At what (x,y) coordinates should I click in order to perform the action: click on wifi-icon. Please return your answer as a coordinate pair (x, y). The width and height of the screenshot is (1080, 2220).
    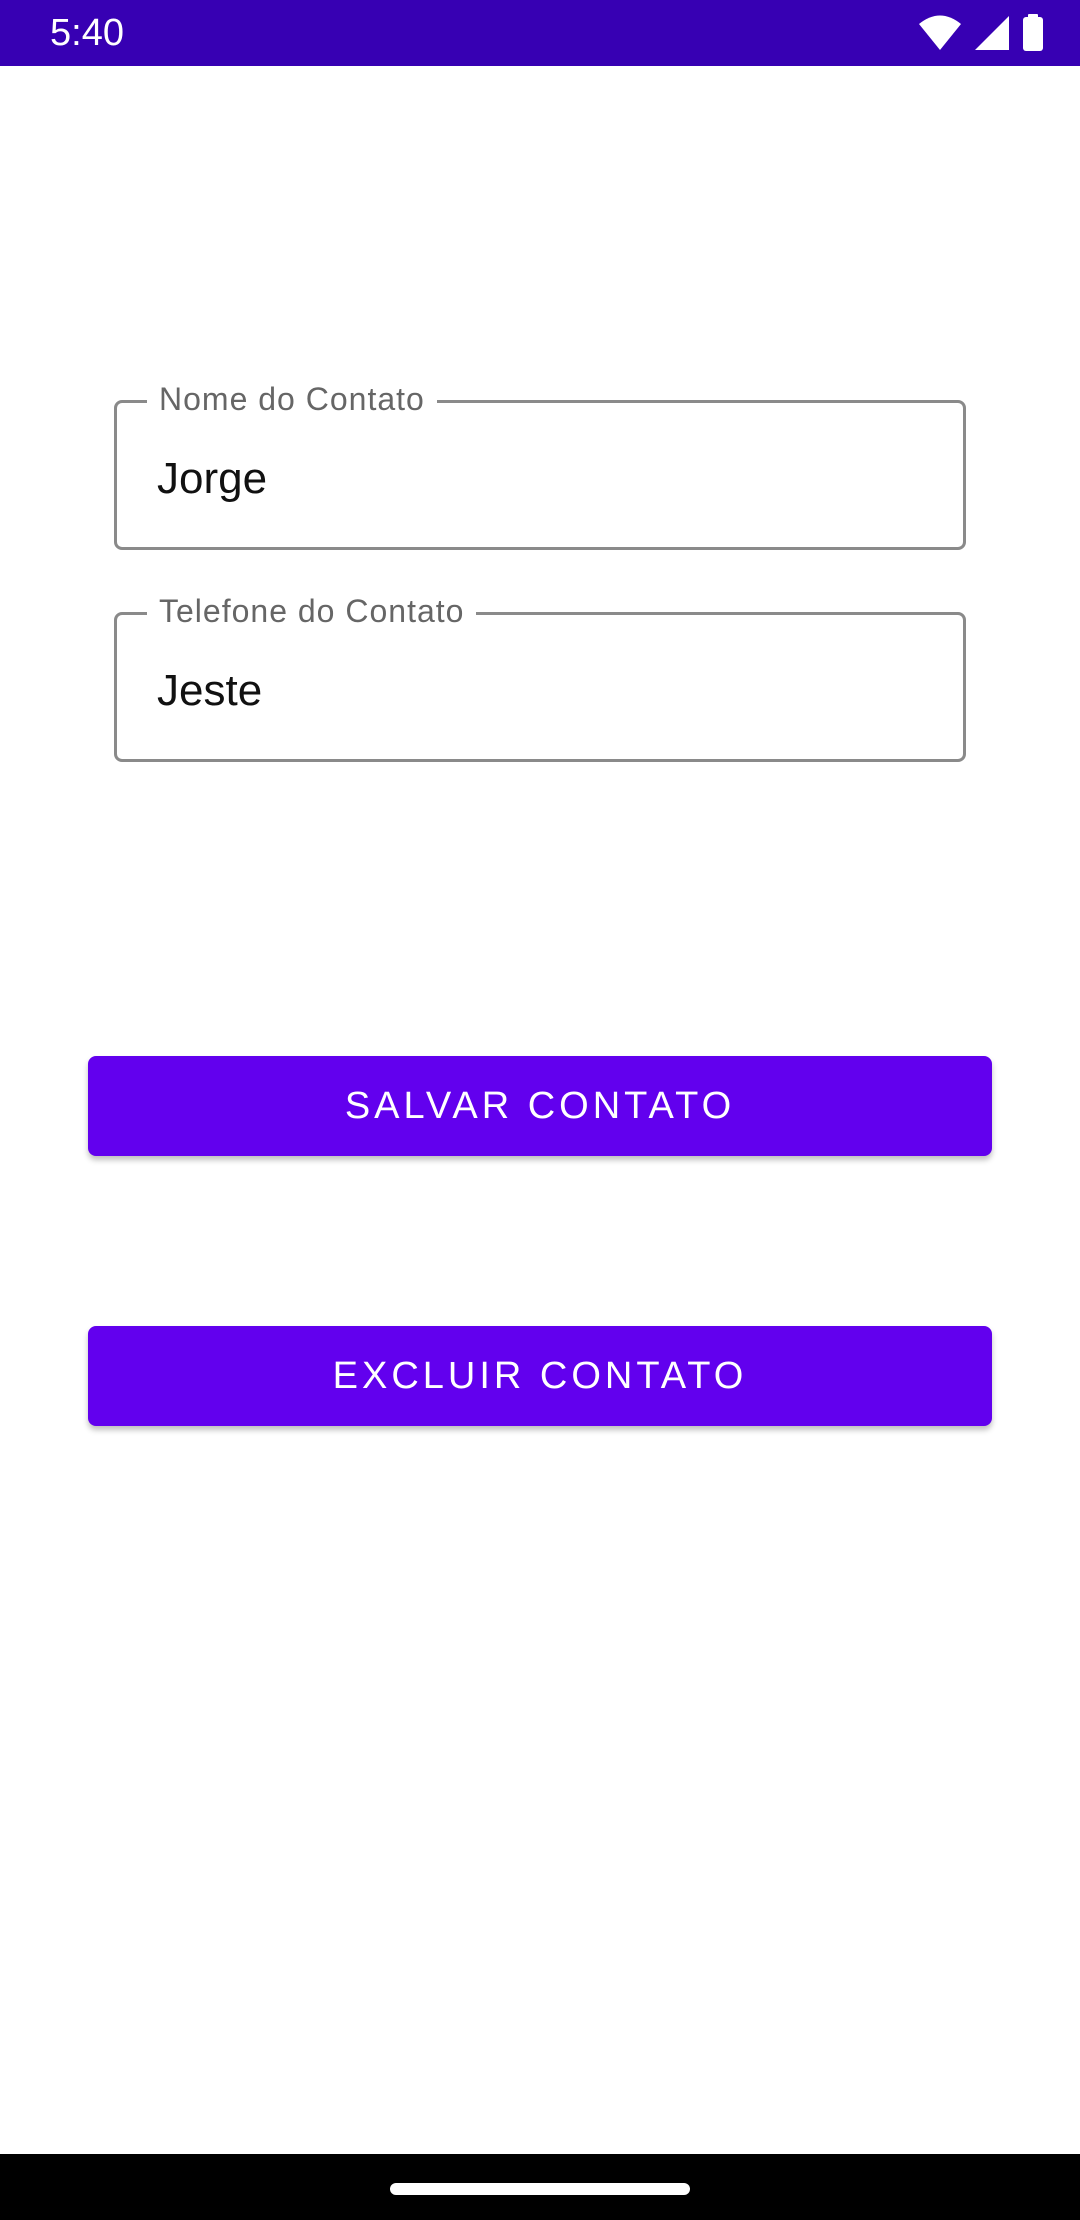
    Looking at the image, I should click on (940, 33).